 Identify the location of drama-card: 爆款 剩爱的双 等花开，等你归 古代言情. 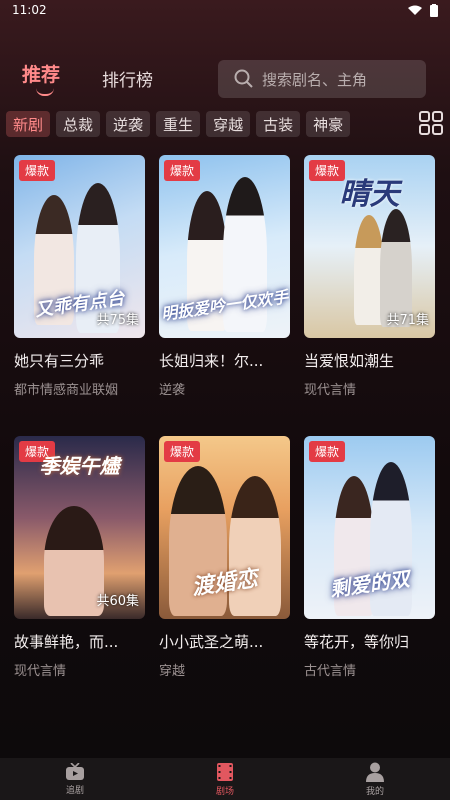
(369, 557).